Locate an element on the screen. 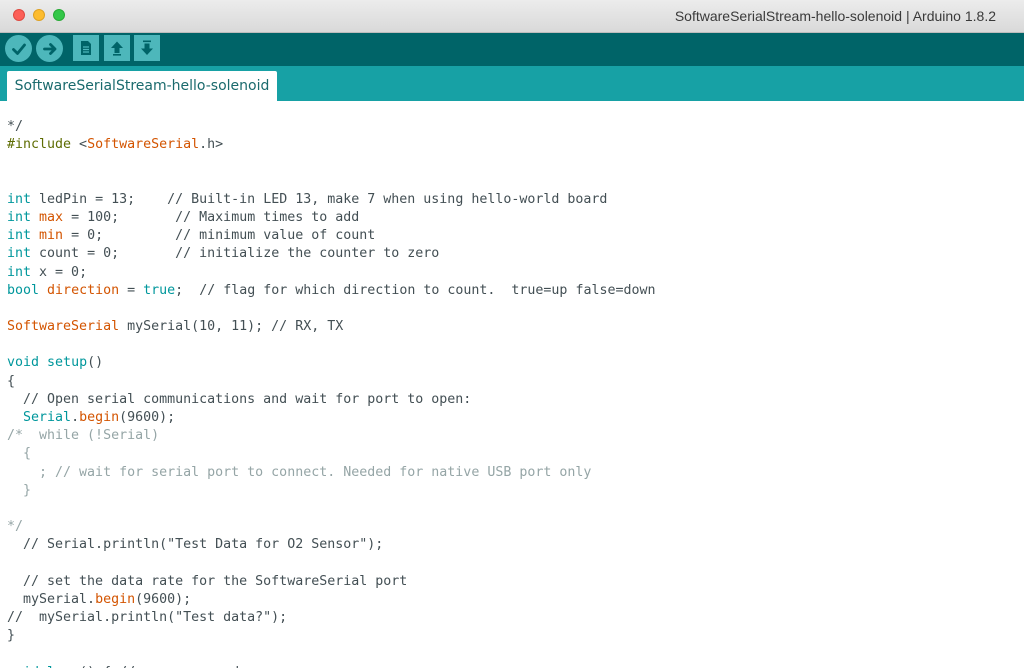 The height and width of the screenshot is (668, 1024). code-token: . is located at coordinates (75, 417).